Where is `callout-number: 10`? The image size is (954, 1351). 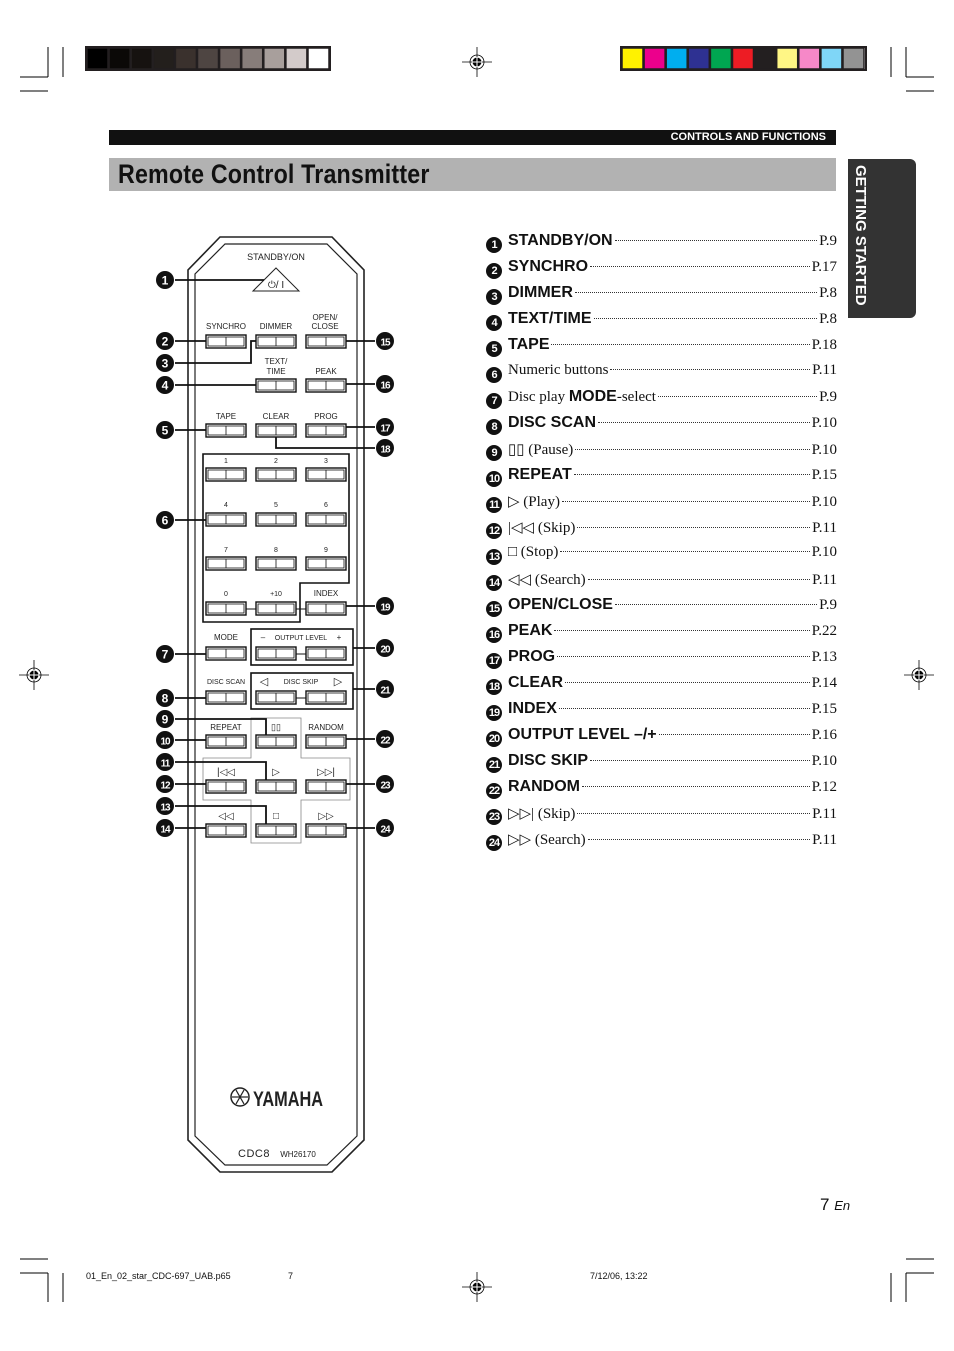
callout-number: 10 is located at coordinates (494, 479).